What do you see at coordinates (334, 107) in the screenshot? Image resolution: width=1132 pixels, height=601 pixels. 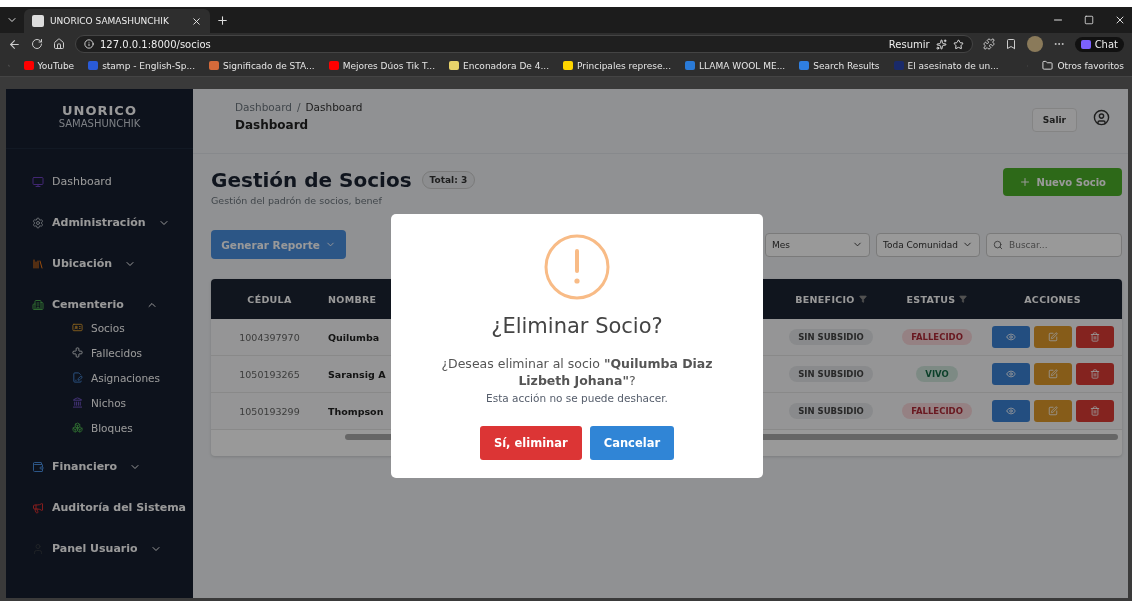 I see `breadcrumb-current: Dashboard` at bounding box center [334, 107].